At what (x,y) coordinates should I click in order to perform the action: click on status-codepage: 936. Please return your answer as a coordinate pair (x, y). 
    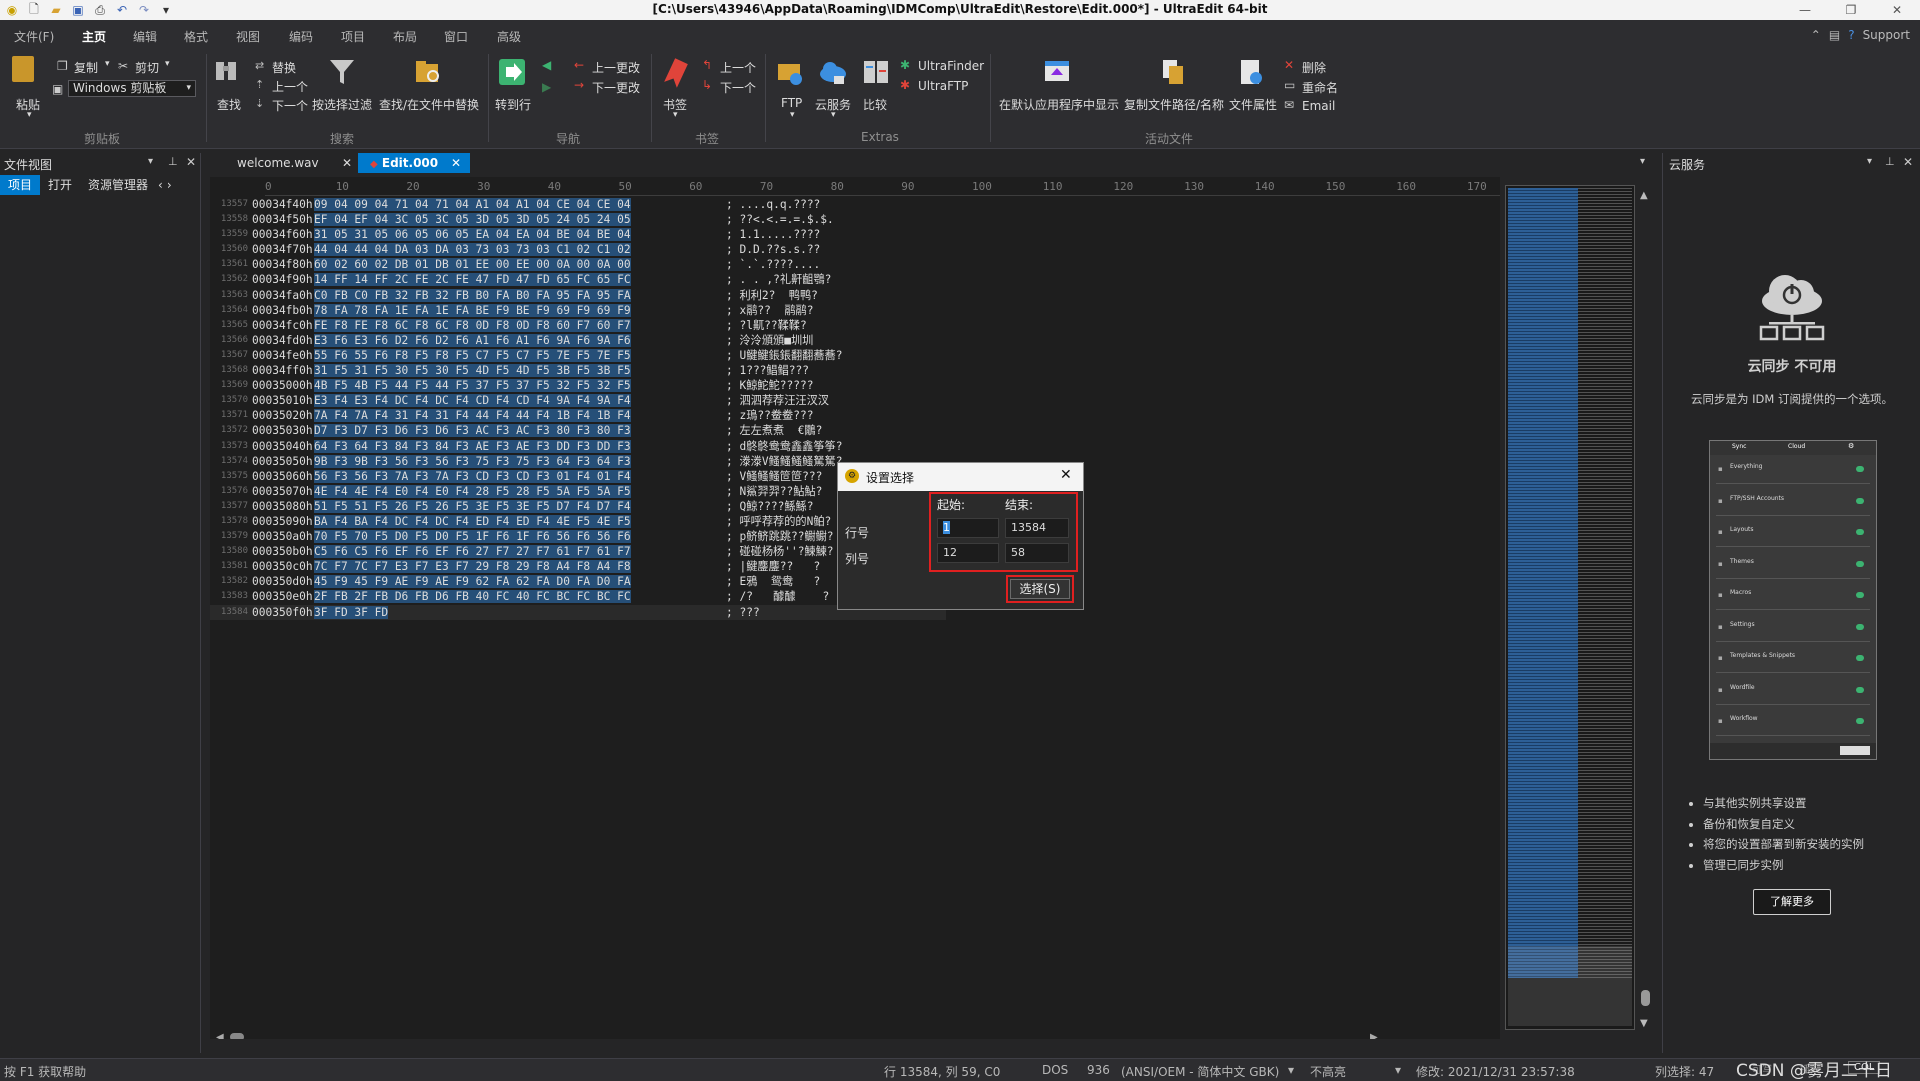
    Looking at the image, I should click on (1098, 1070).